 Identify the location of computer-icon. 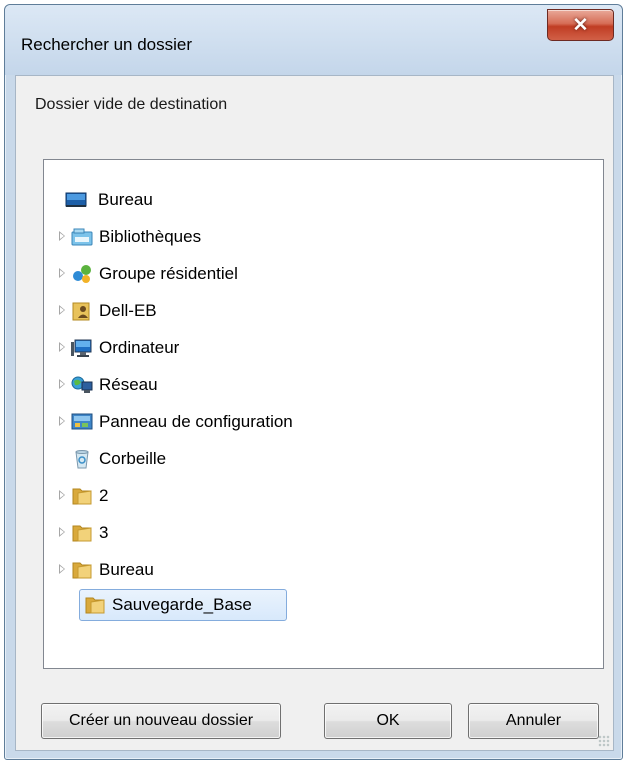
(81, 348).